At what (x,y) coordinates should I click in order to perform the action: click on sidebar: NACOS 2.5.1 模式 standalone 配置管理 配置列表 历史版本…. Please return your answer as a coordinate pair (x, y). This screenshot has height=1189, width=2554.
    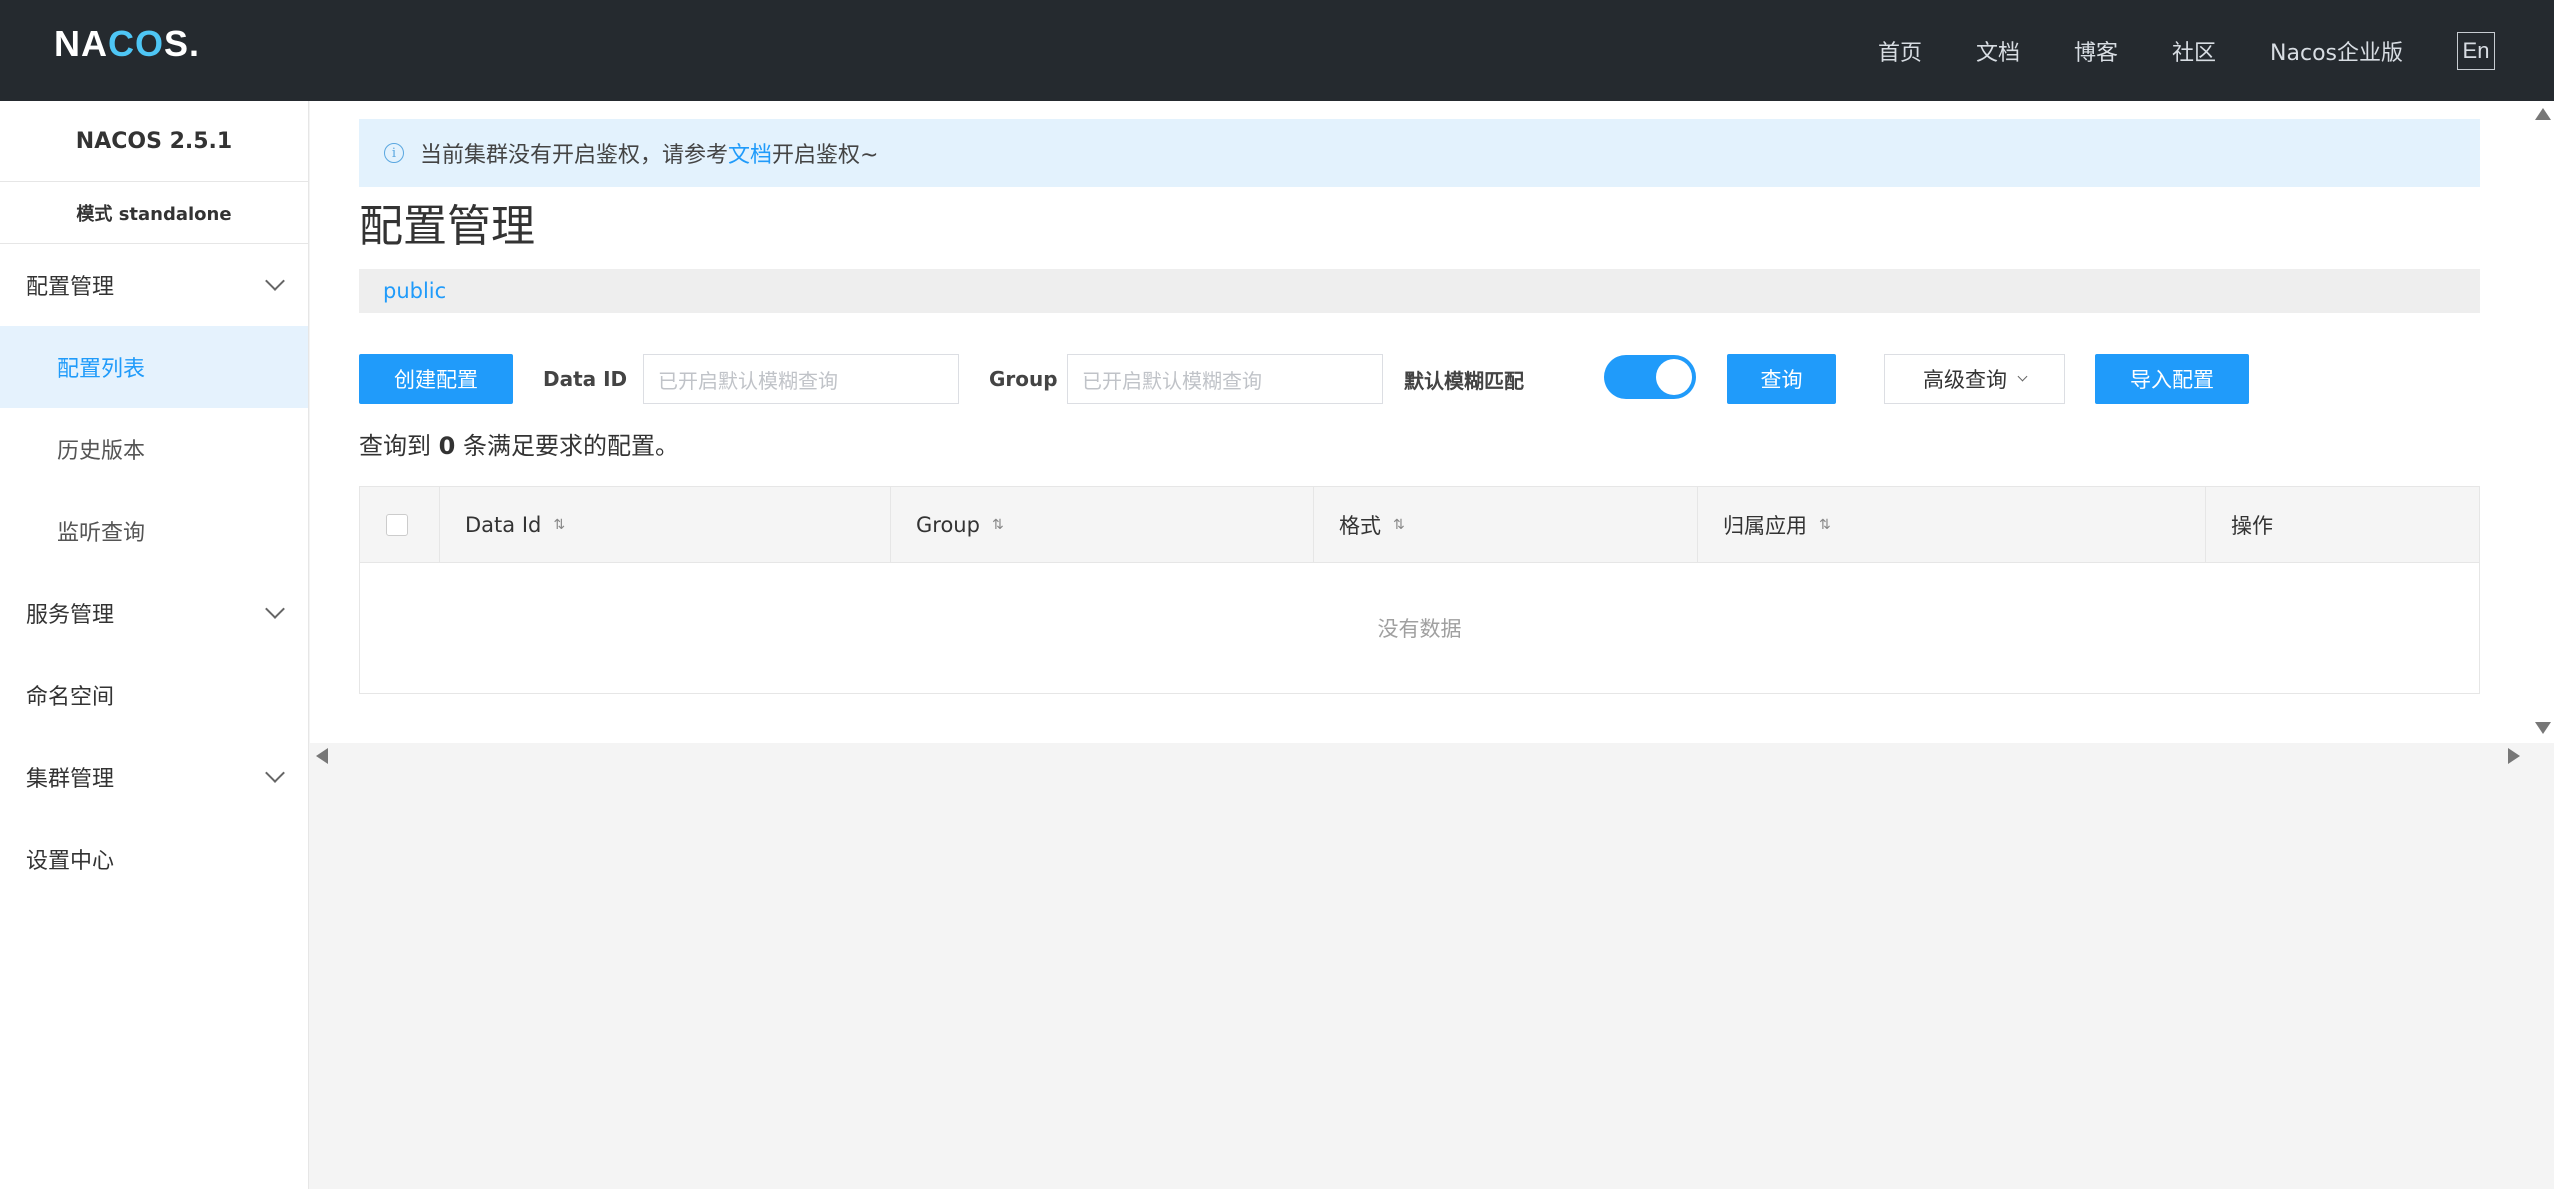
    Looking at the image, I should click on (154, 645).